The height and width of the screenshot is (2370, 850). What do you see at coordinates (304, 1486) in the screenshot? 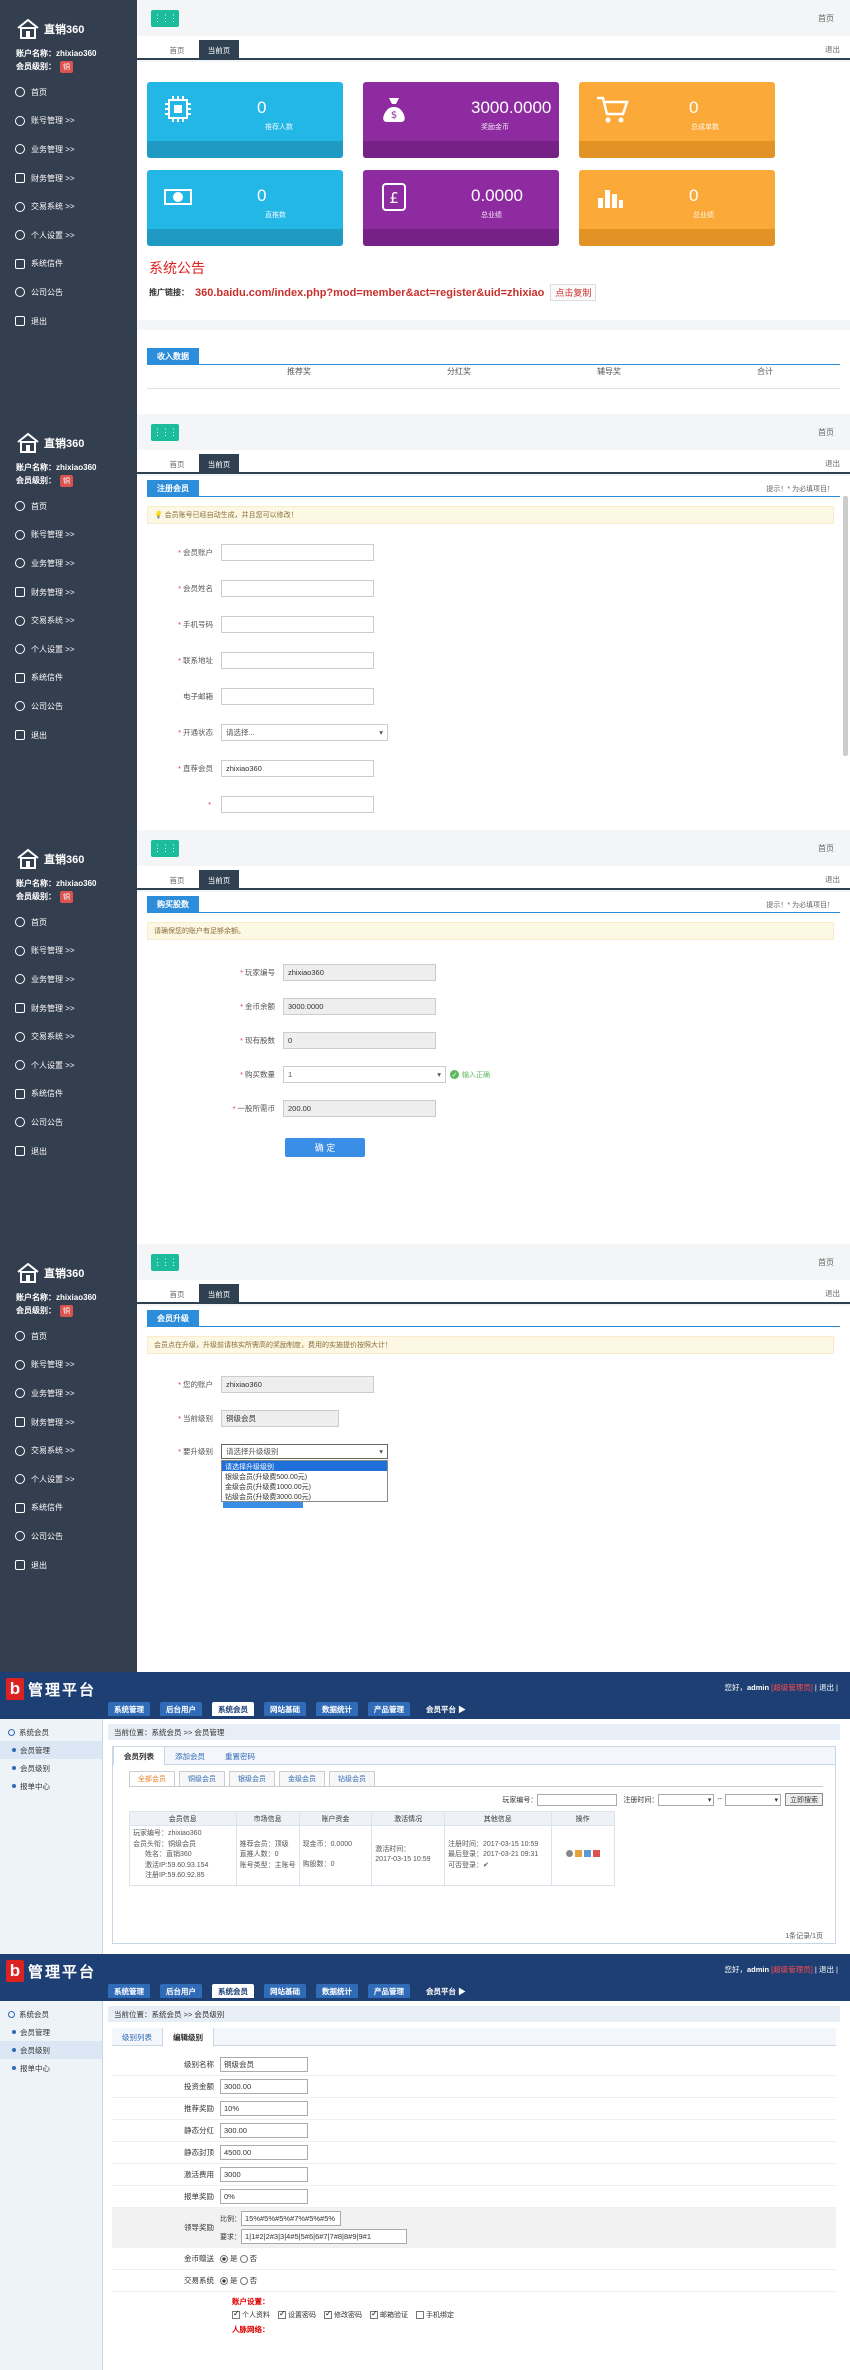
I see `dropdown-option: 金级会员(升级费1000.00元)` at bounding box center [304, 1486].